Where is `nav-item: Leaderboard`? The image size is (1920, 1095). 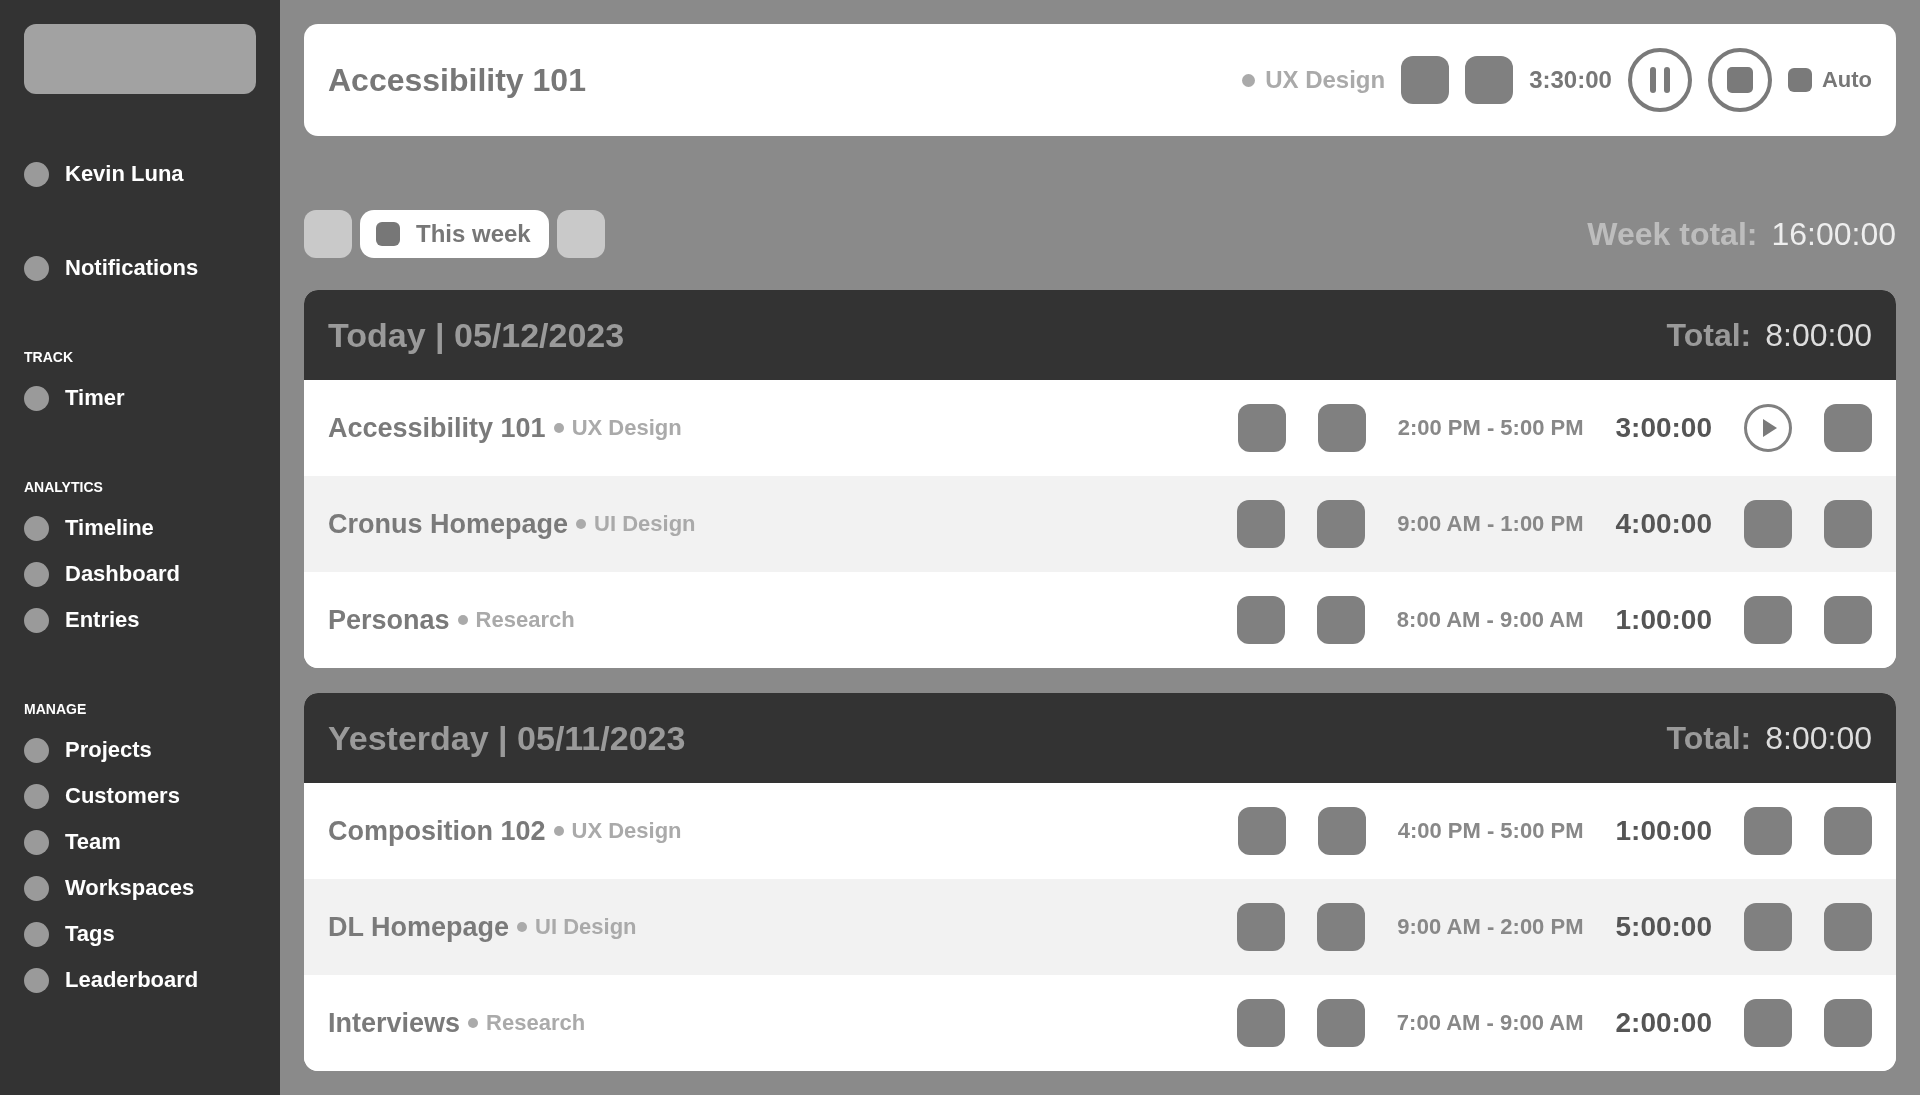 nav-item: Leaderboard is located at coordinates (111, 980).